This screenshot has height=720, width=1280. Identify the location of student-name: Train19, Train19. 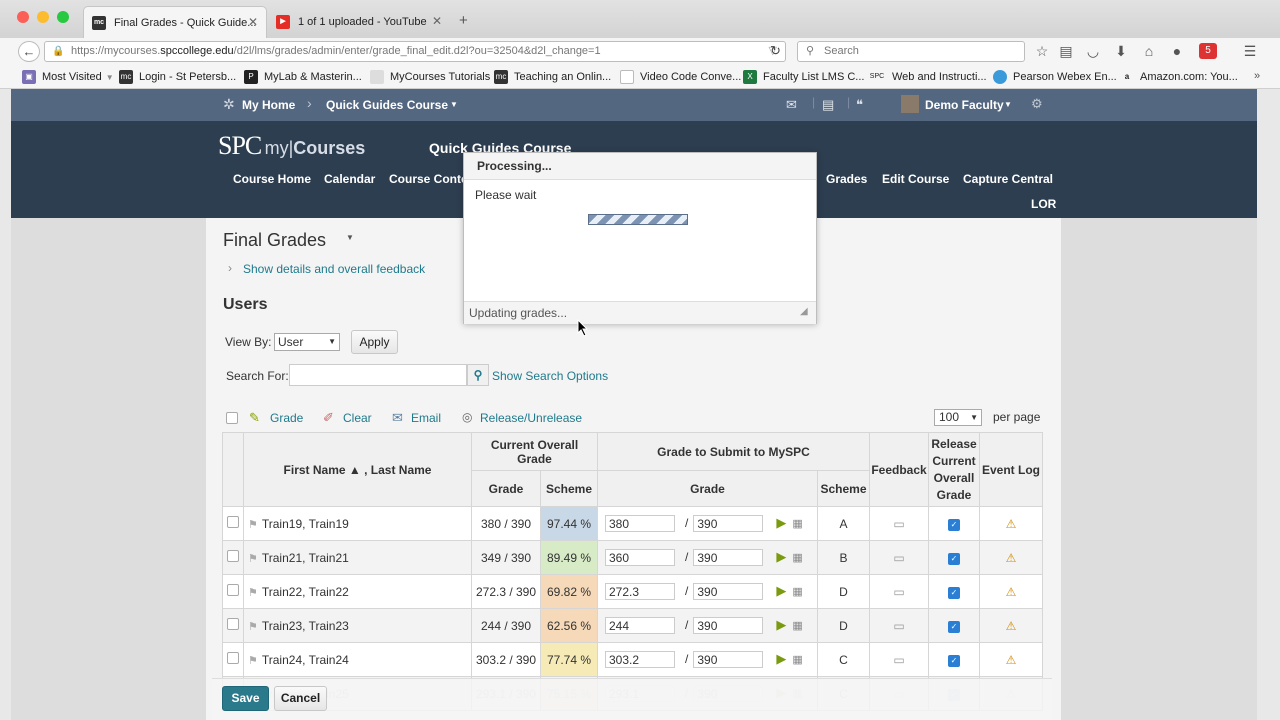
(305, 524).